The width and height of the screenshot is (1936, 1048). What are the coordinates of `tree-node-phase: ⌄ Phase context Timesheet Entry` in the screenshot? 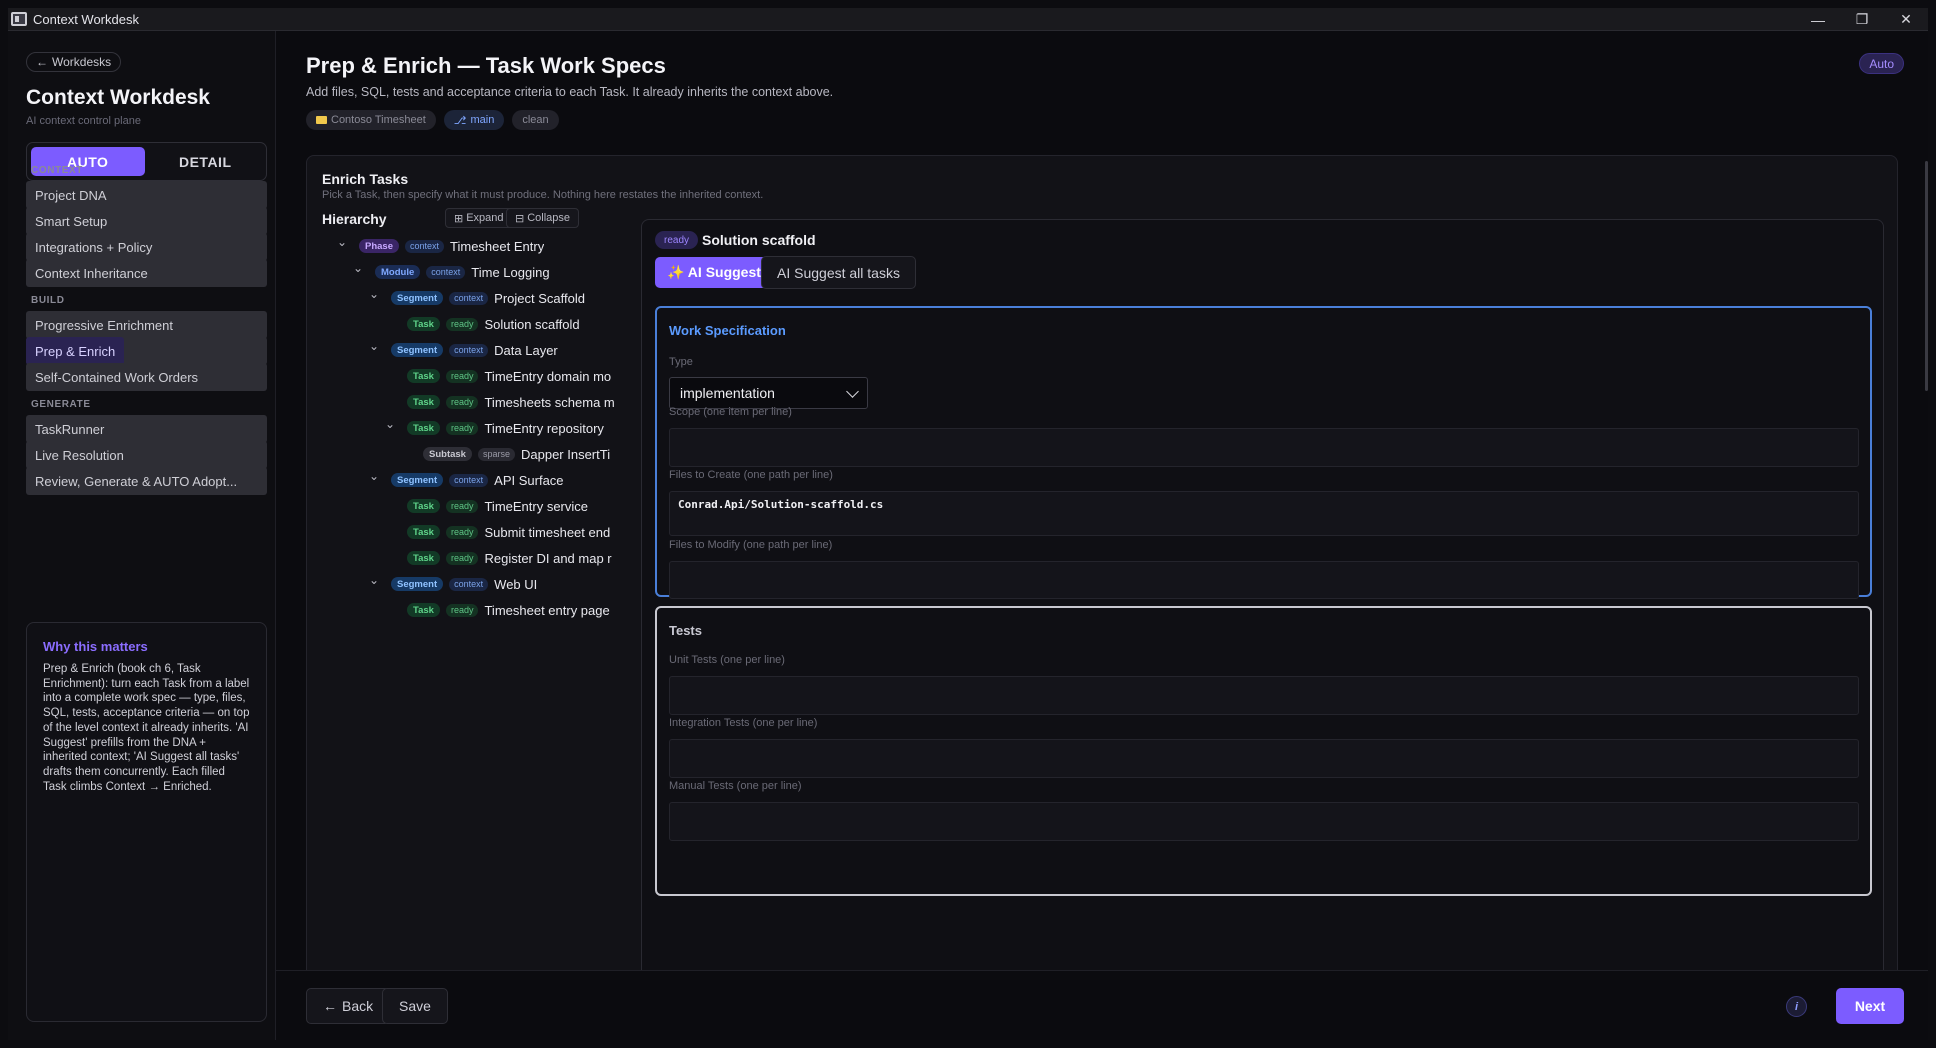 It's located at (441, 246).